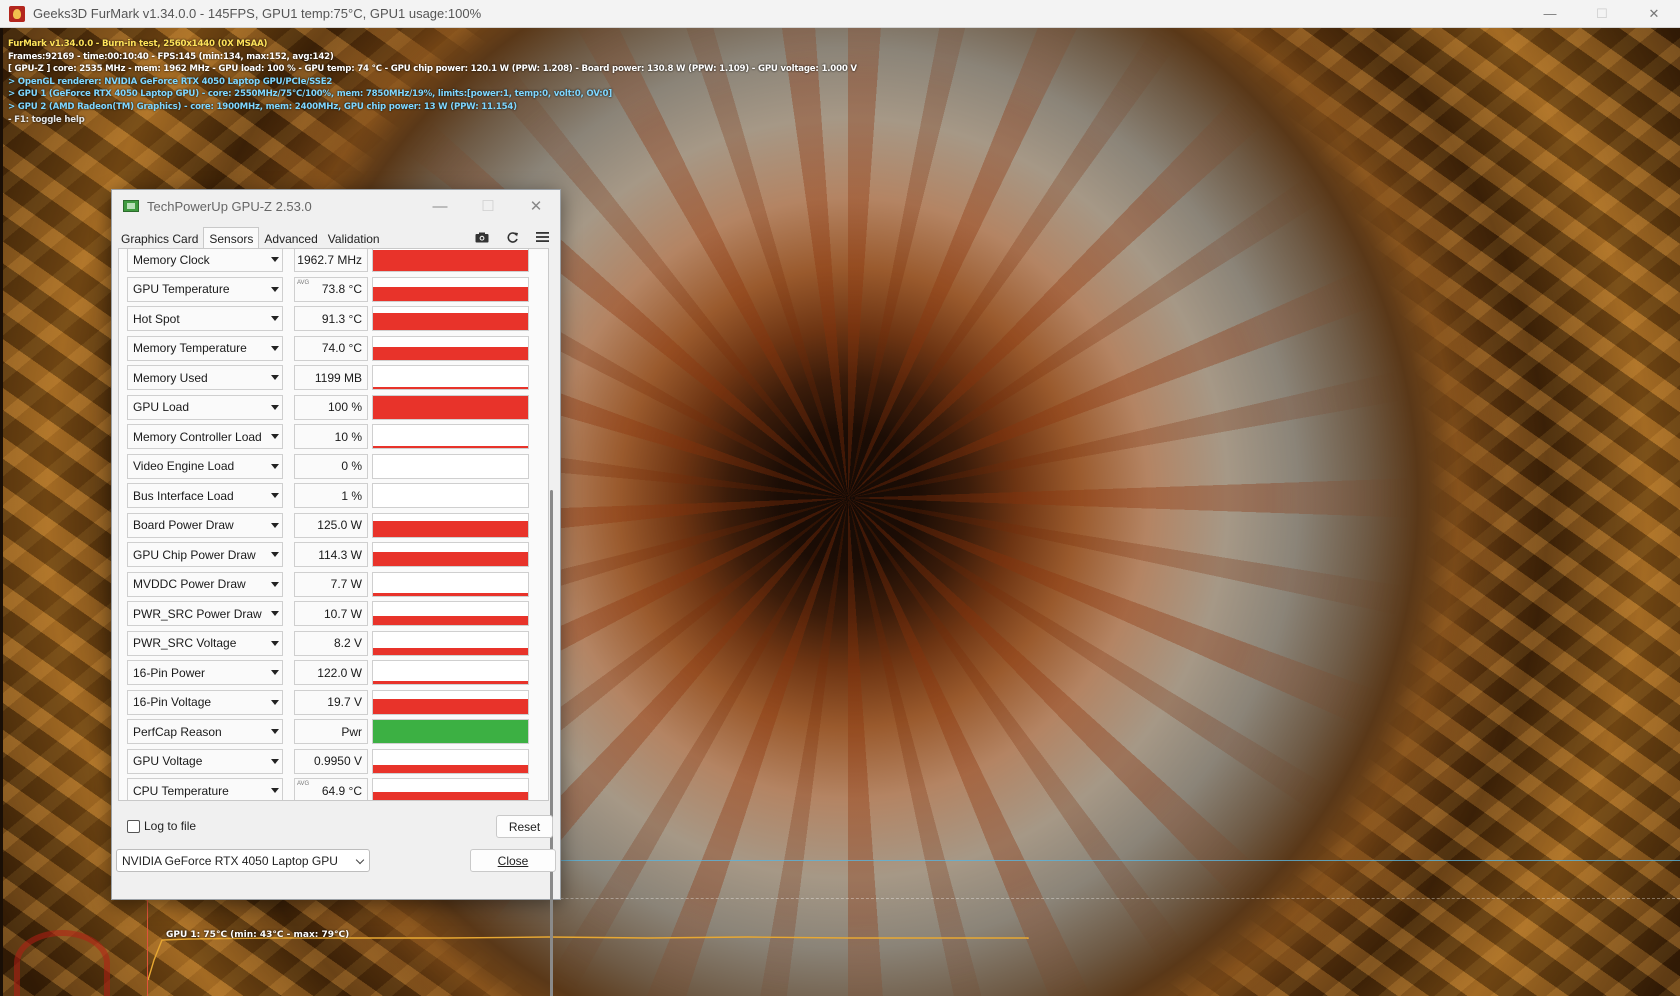 The width and height of the screenshot is (1680, 996). What do you see at coordinates (205, 554) in the screenshot?
I see `sensor-name-dropdown: GPU Chip Power Draw` at bounding box center [205, 554].